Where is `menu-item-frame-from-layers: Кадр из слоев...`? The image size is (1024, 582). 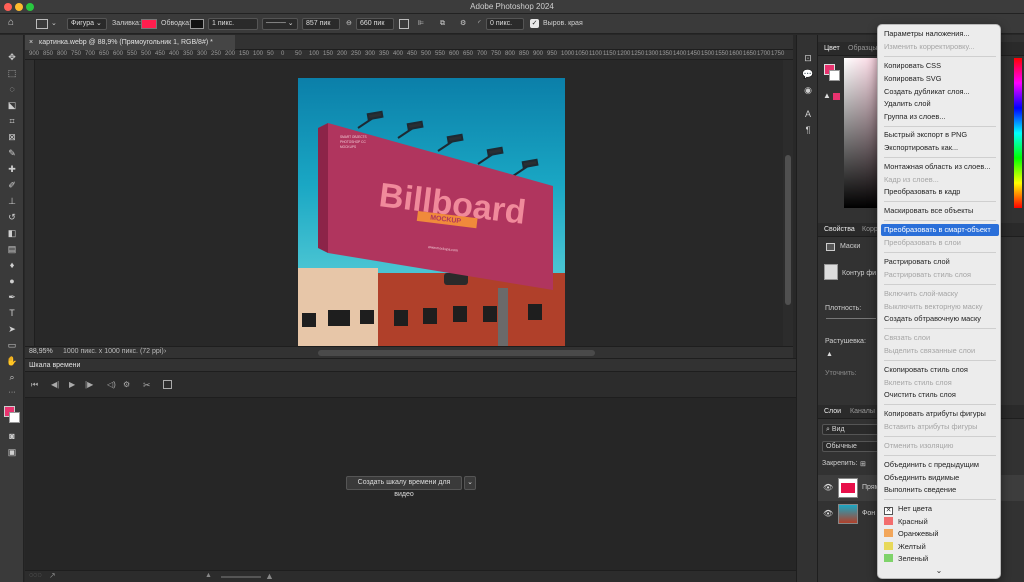 menu-item-frame-from-layers: Кадр из слоев... is located at coordinates (940, 180).